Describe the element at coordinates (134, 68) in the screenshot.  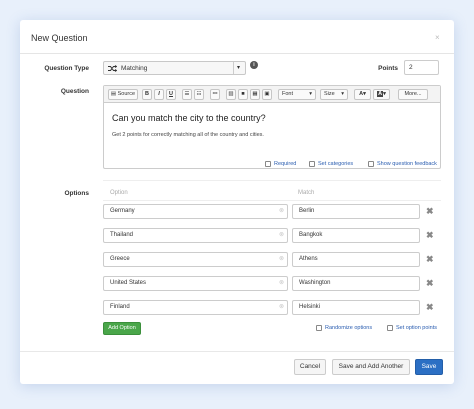
I see `question-type-value: Matching` at that location.